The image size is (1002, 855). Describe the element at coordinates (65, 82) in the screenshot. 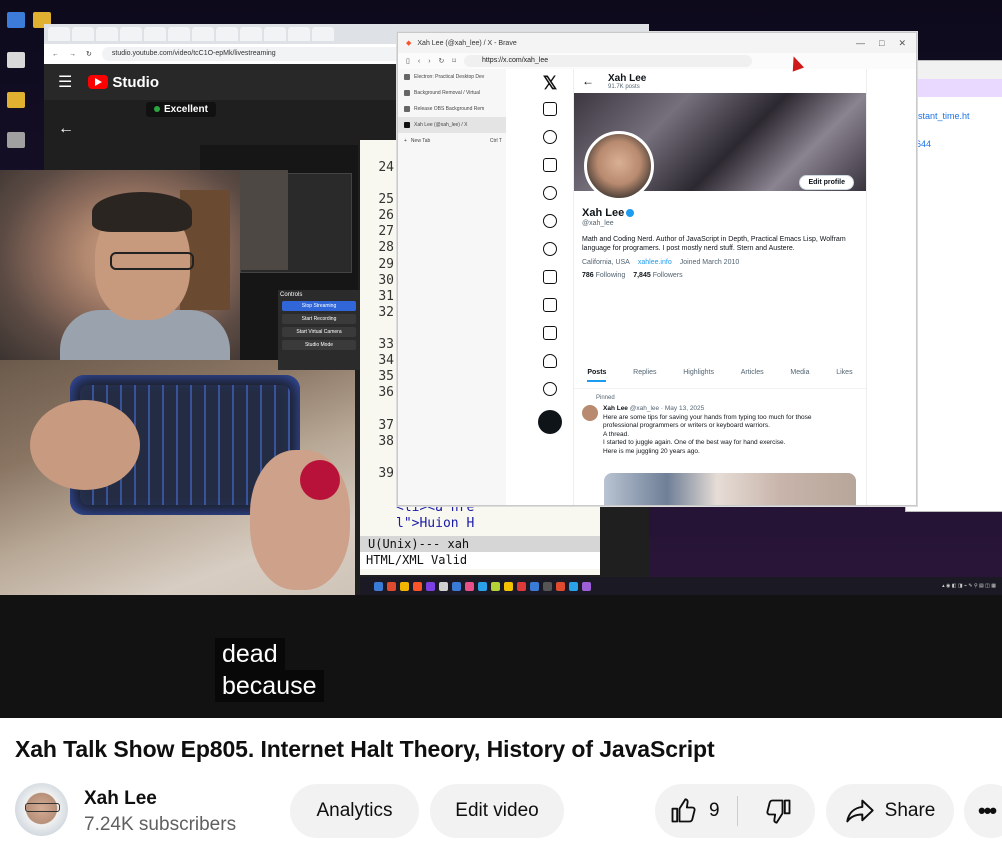

I see `hamburger-menu-icon: ☰` at that location.